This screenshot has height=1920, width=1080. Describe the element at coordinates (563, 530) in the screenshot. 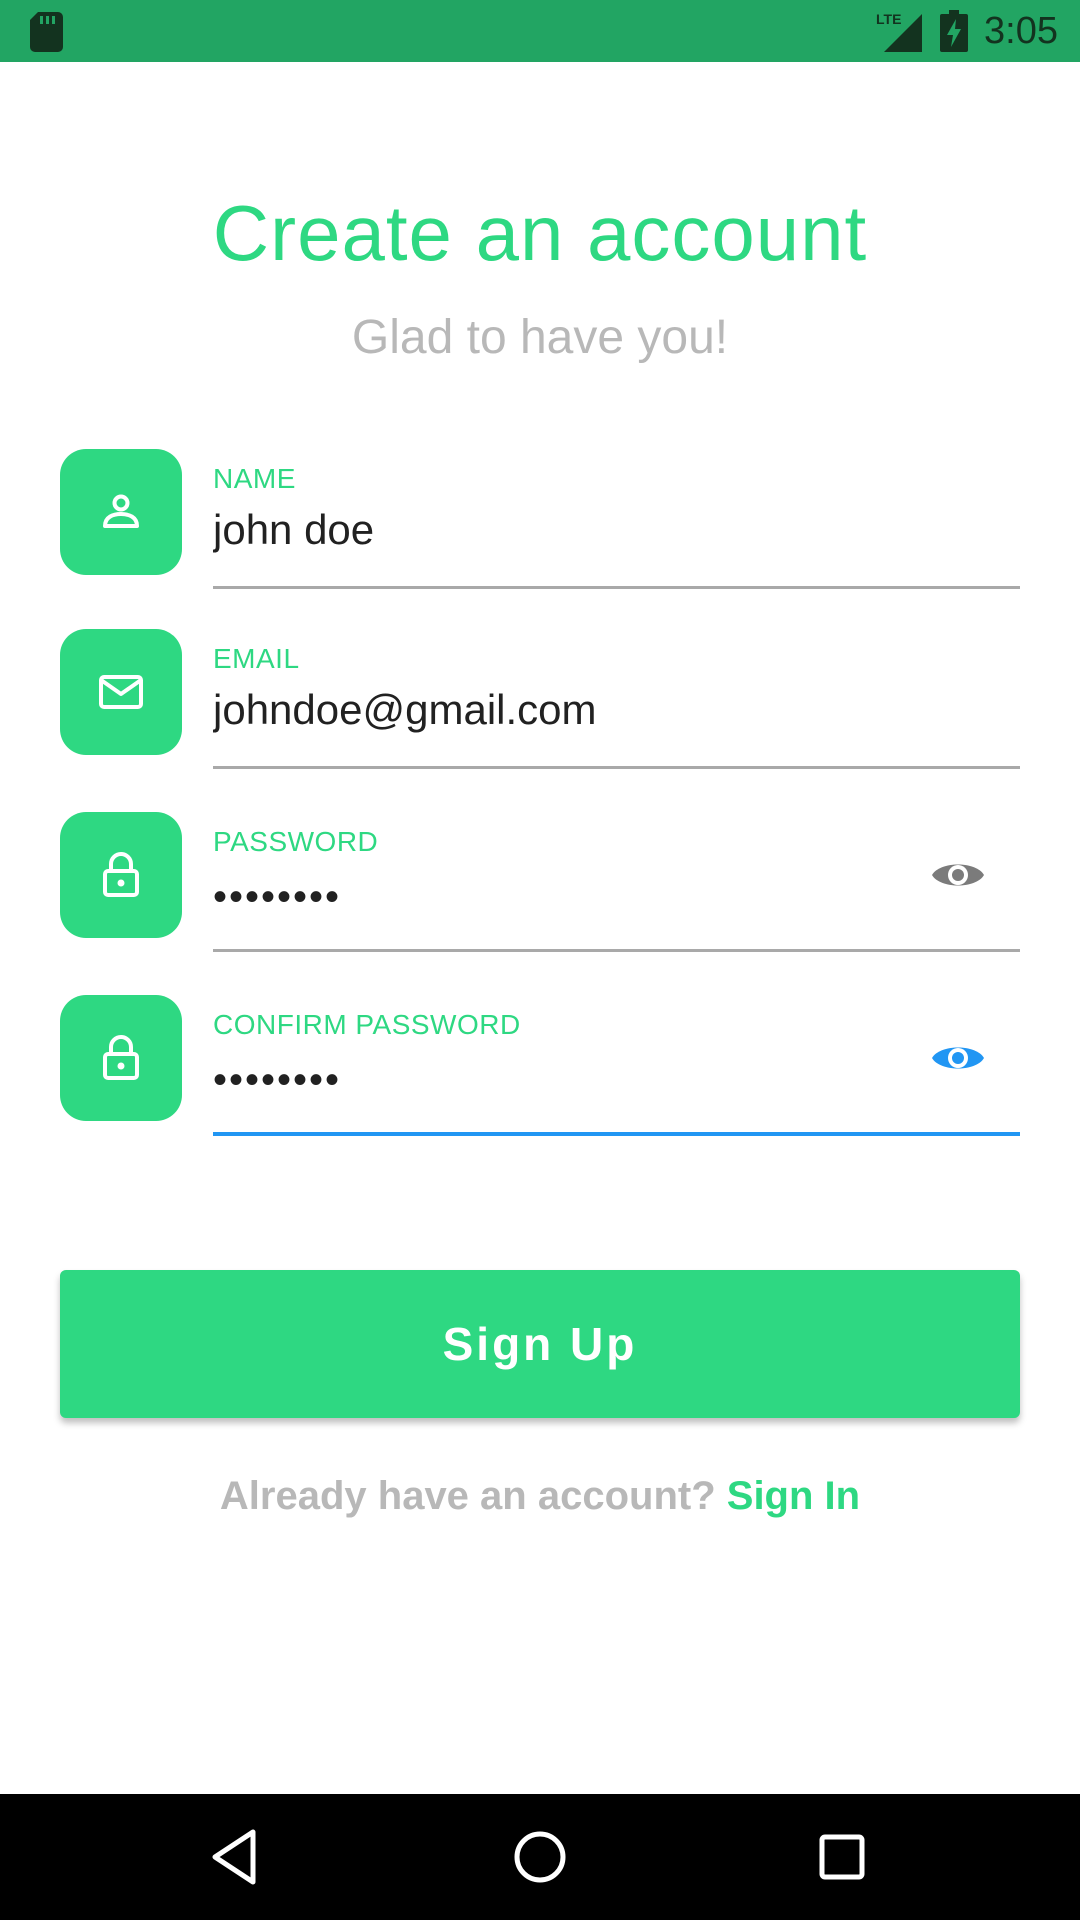

I see `name-input: john doe` at that location.